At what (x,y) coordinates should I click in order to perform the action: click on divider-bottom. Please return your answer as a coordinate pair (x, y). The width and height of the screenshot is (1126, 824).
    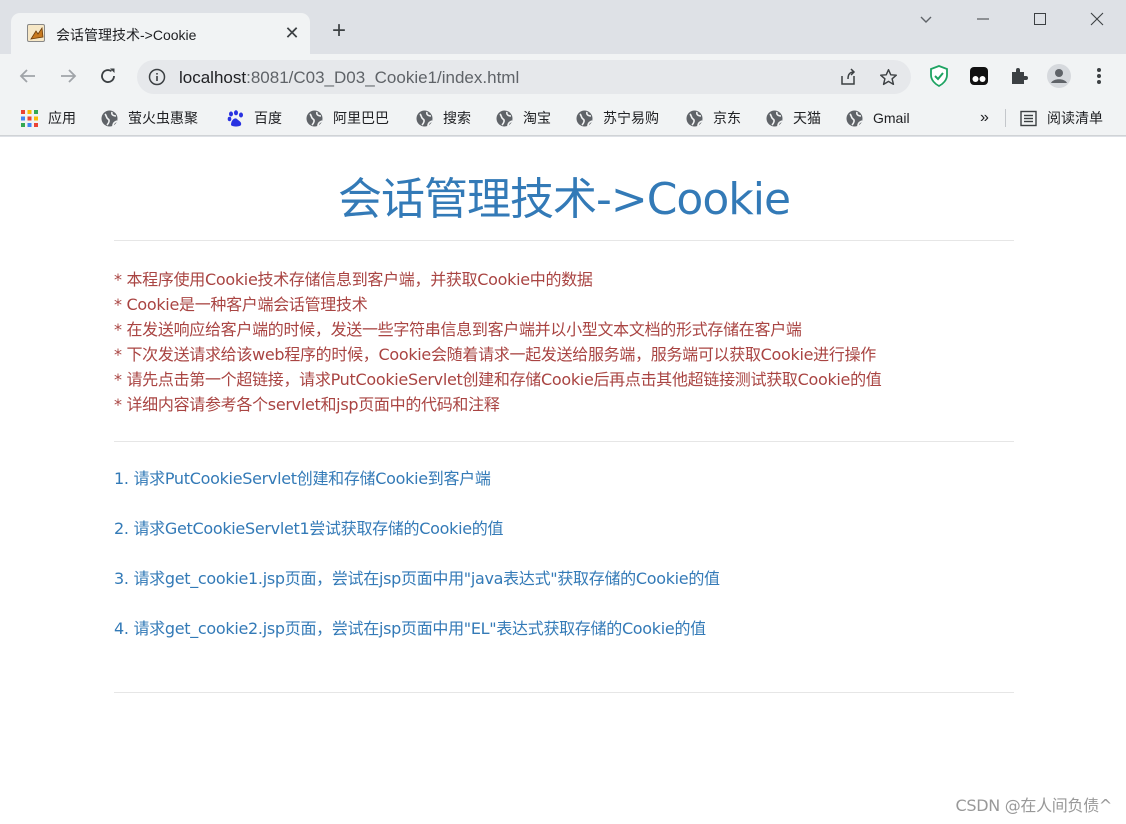
    Looking at the image, I should click on (564, 692).